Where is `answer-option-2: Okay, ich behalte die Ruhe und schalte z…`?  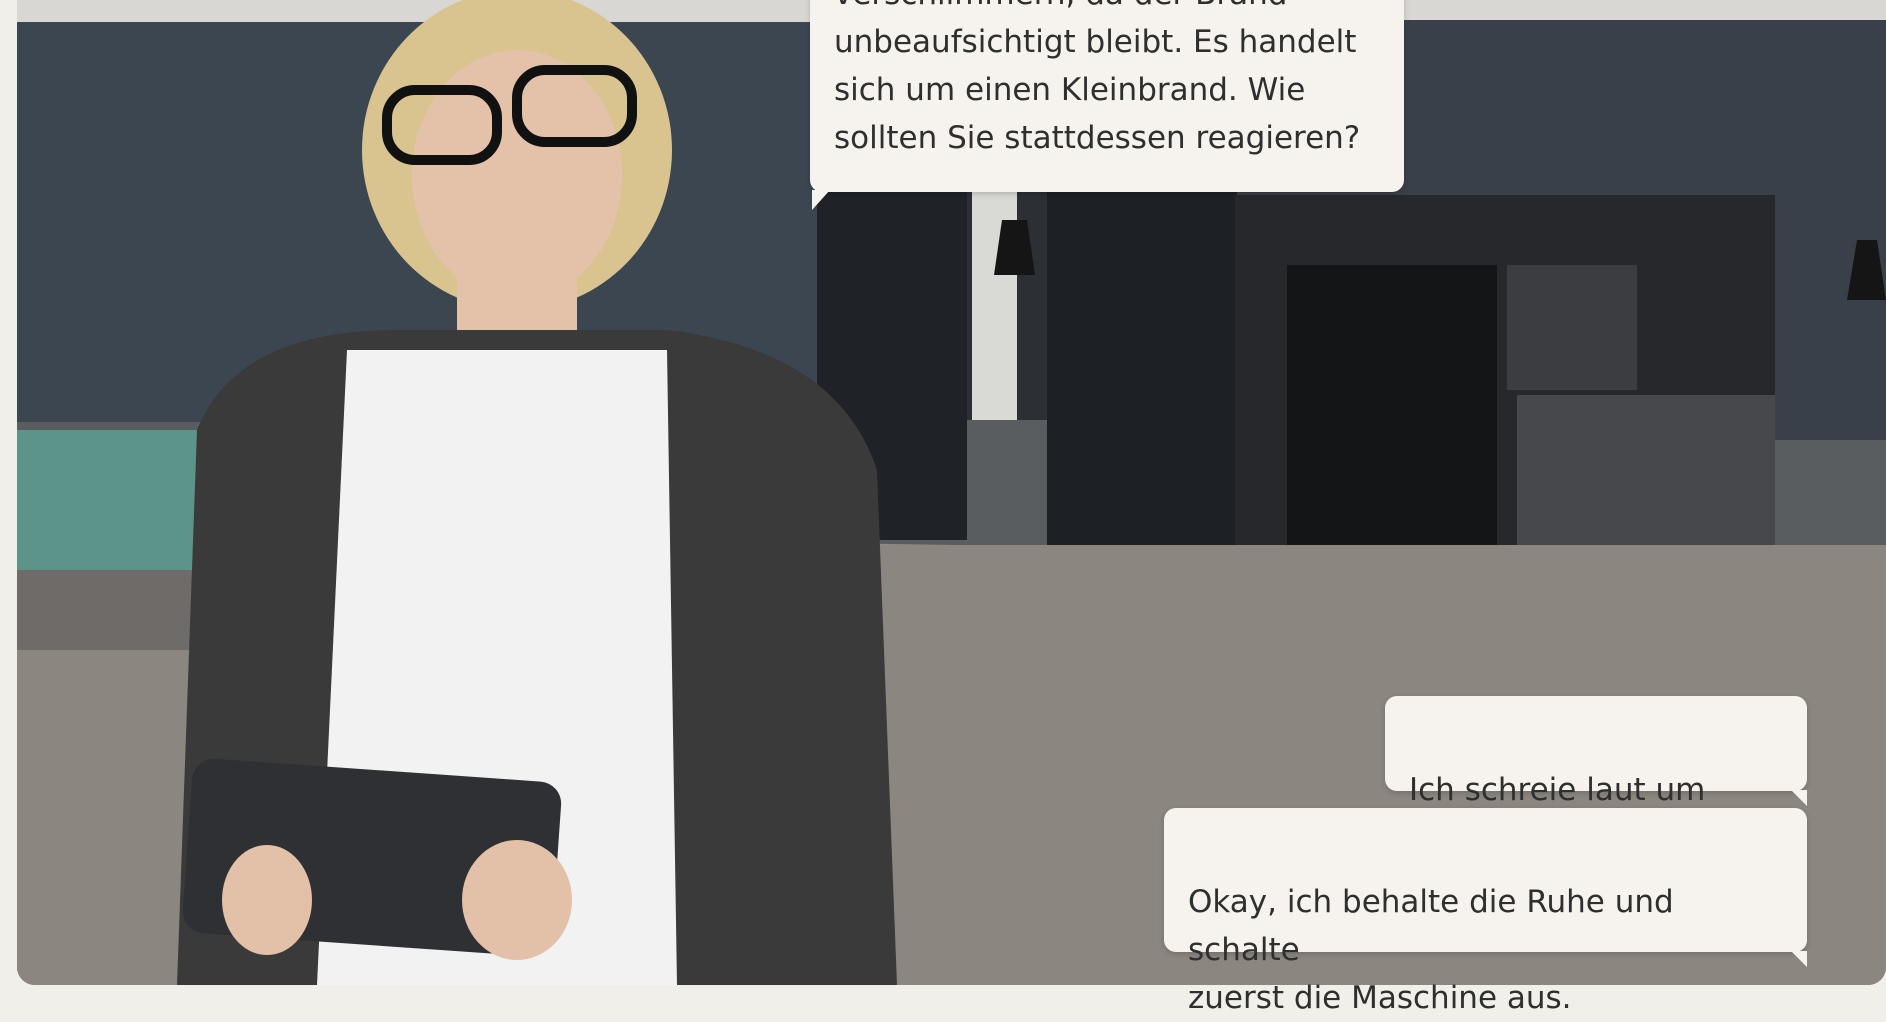
answer-option-2: Okay, ich behalte die Ruhe und schalte z… is located at coordinates (1485, 912).